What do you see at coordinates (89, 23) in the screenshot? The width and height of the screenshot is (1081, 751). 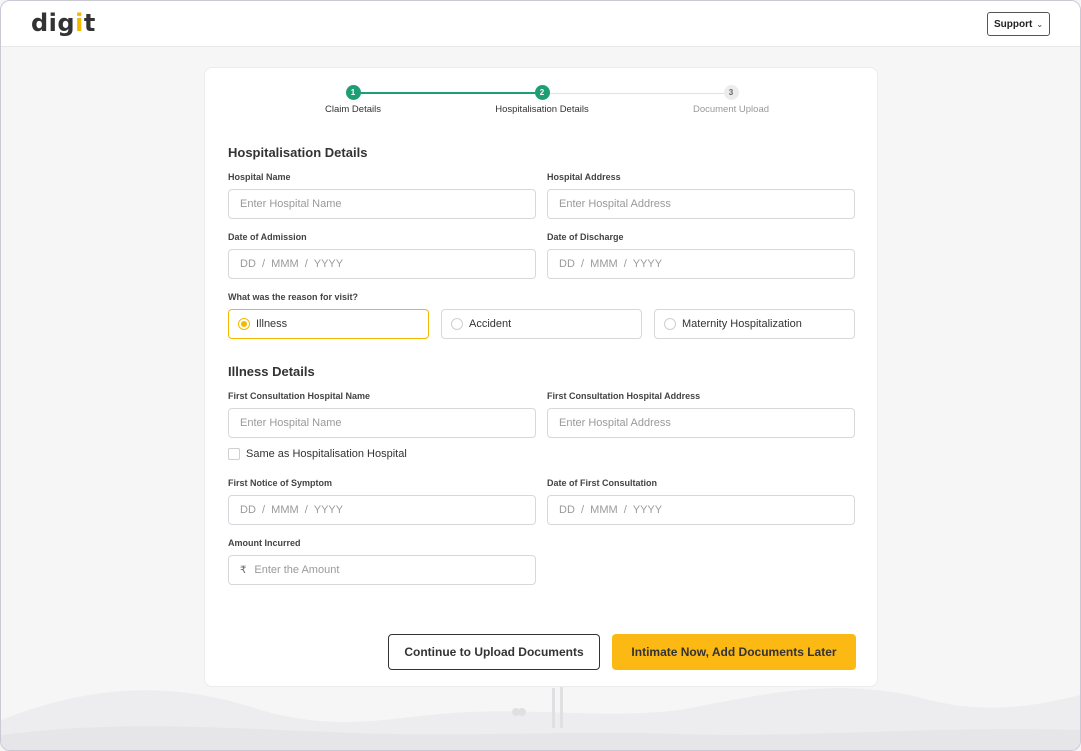 I see `logo-text-end: t` at bounding box center [89, 23].